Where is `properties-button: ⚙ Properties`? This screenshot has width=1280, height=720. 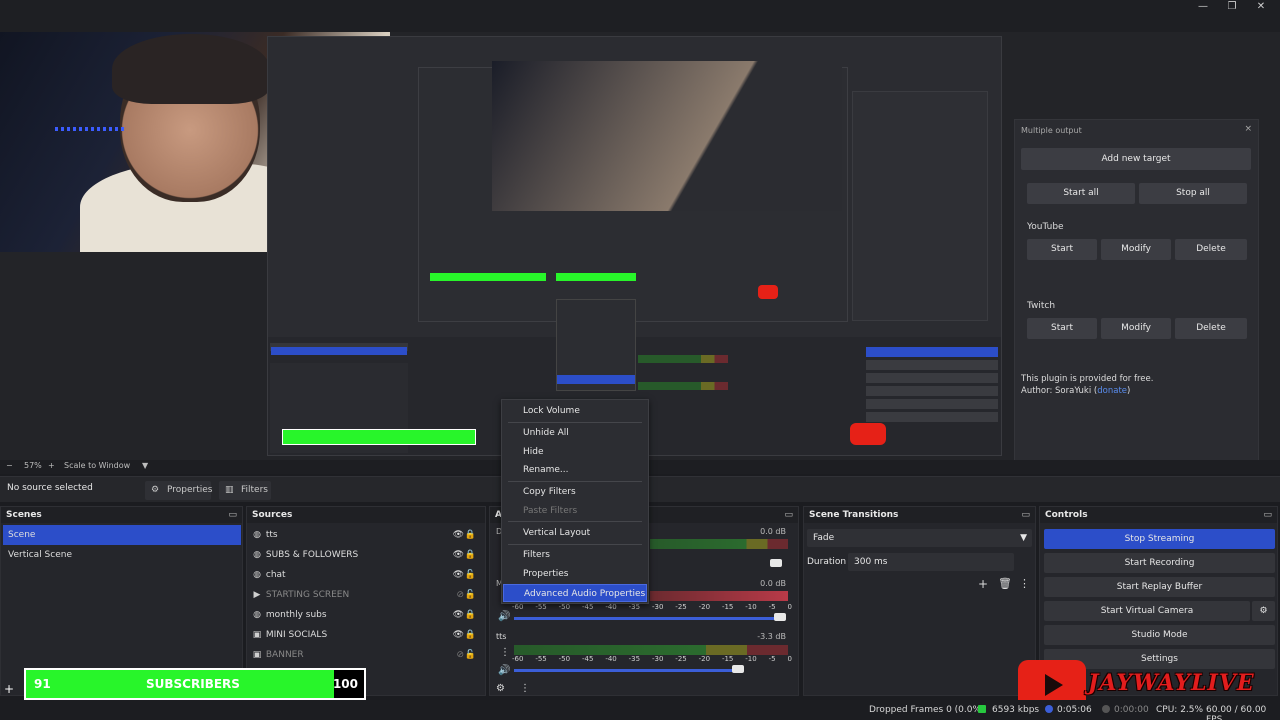
properties-button: ⚙ Properties is located at coordinates (179, 490).